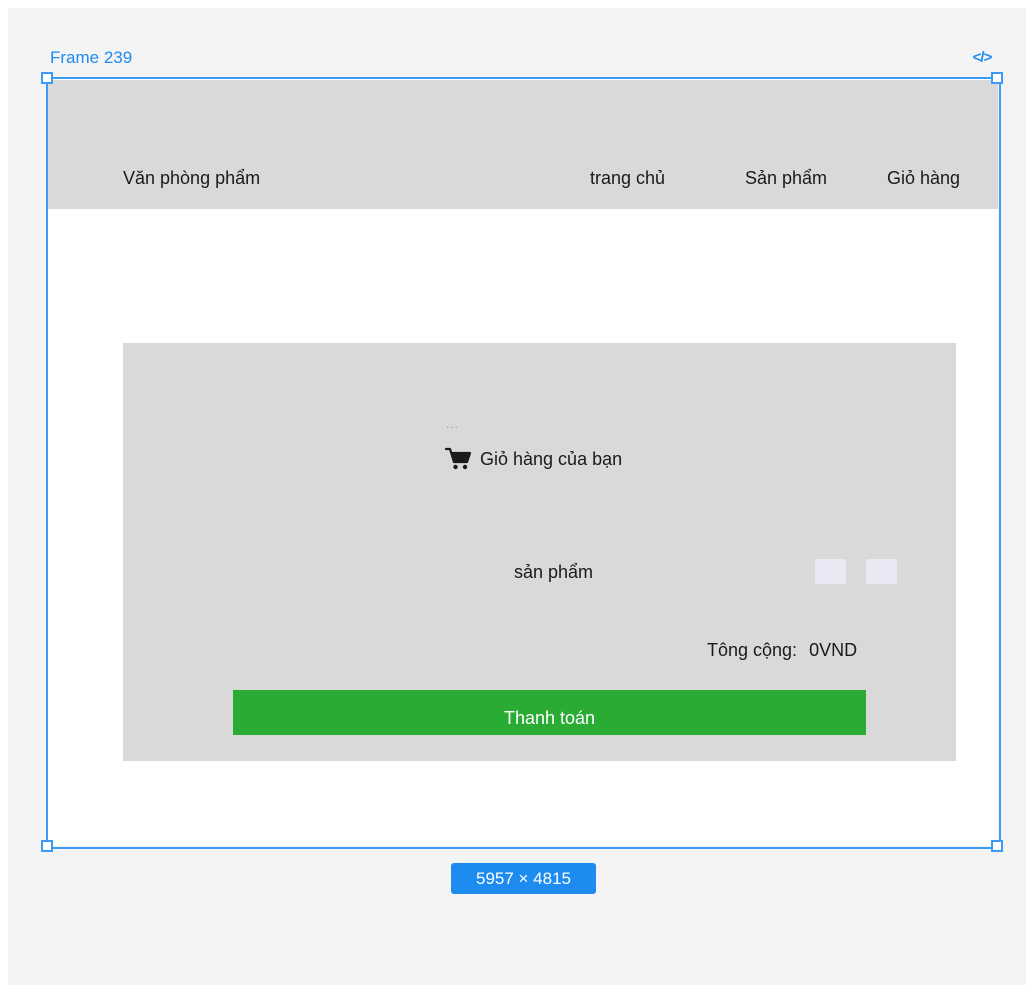  Describe the element at coordinates (833, 650) in the screenshot. I see `total-value: 0VND` at that location.